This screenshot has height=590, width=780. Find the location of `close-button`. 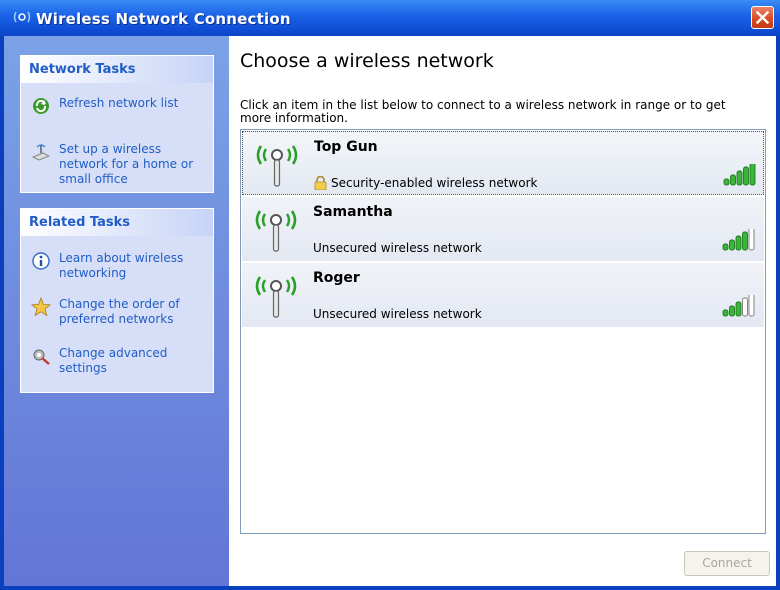

close-button is located at coordinates (762, 17).